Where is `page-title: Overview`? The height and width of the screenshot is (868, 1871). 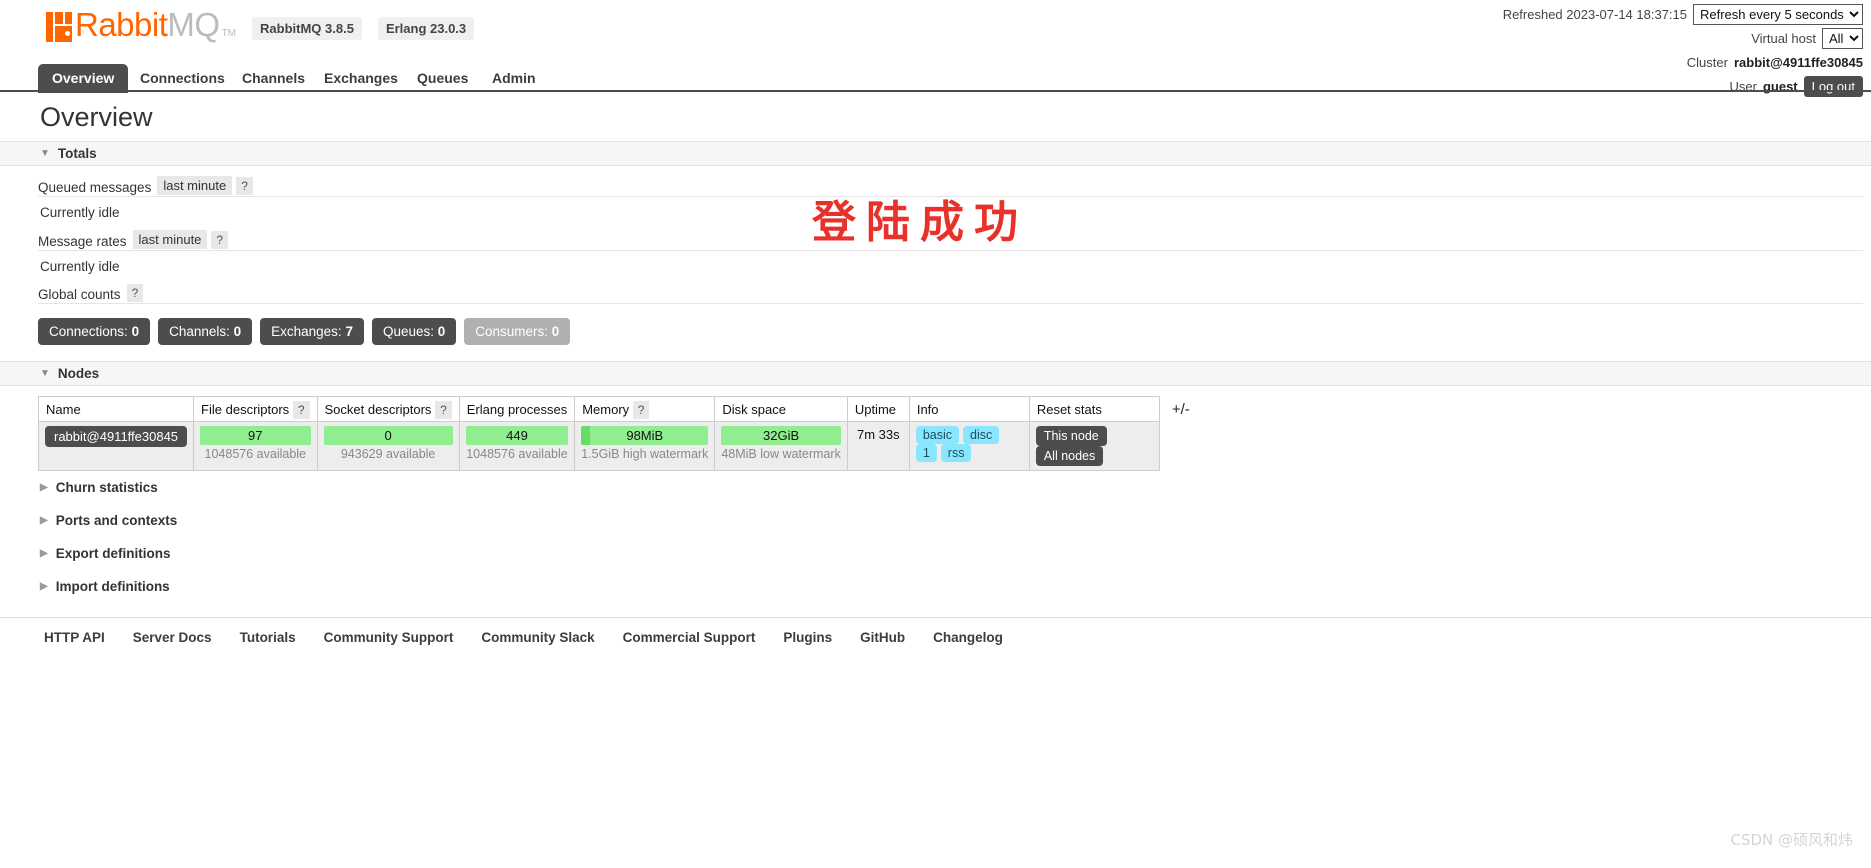
page-title: Overview is located at coordinates (96, 117).